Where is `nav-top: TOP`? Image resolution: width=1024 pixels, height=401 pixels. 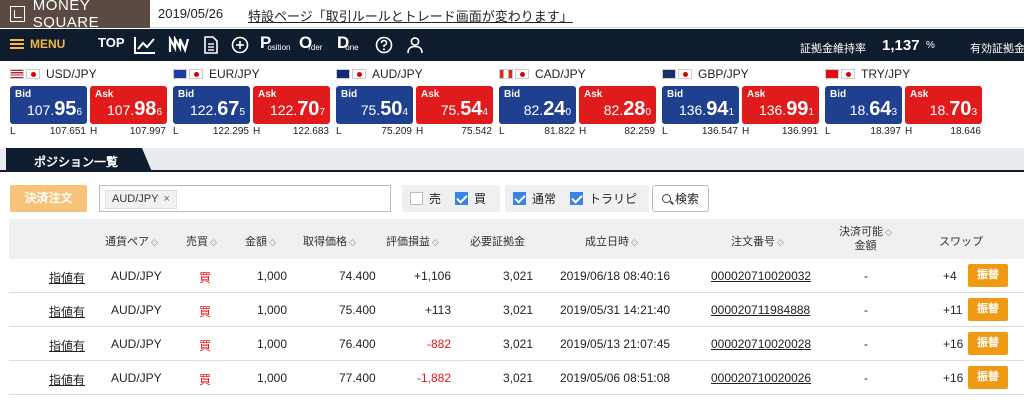 nav-top: TOP is located at coordinates (111, 42).